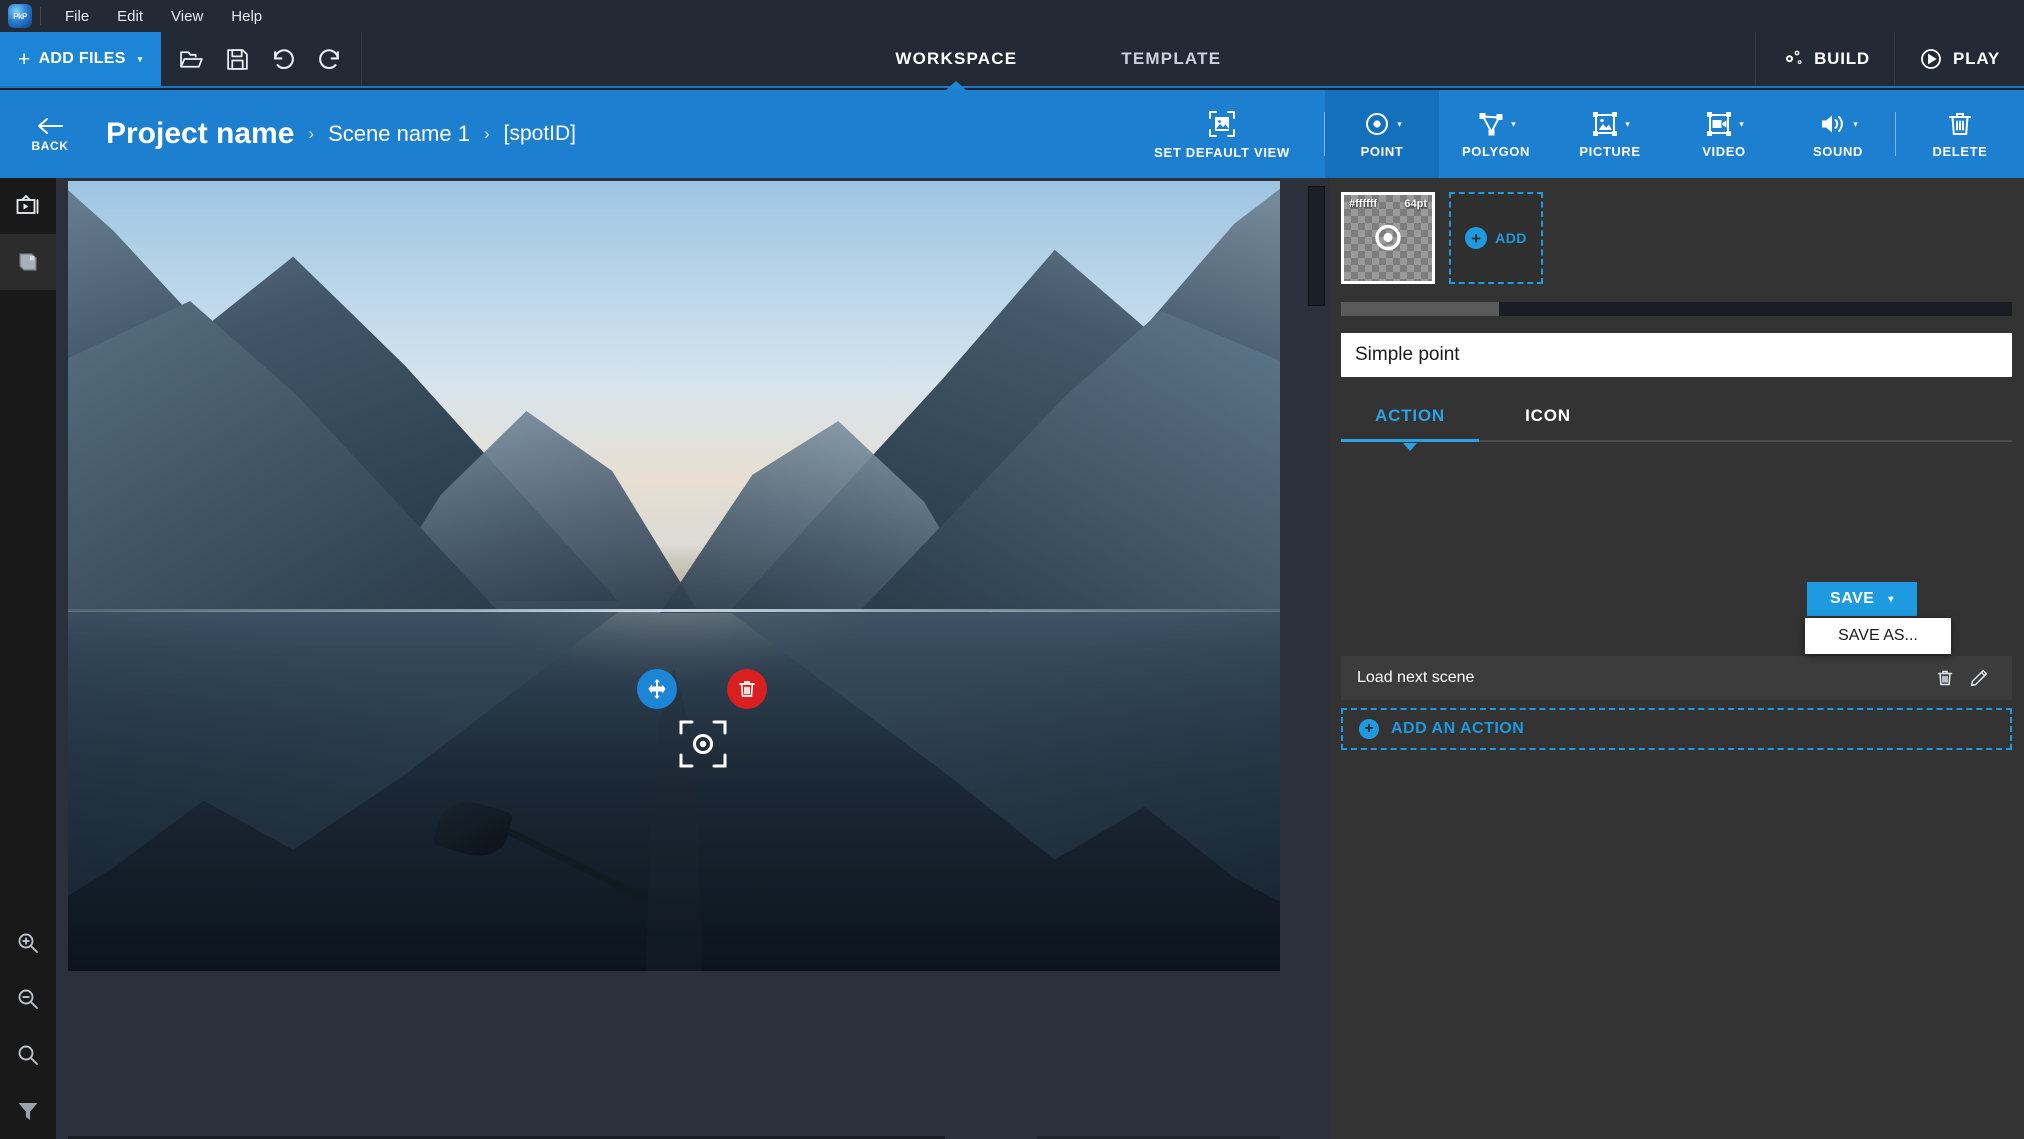 The image size is (2024, 1139). What do you see at coordinates (20, 16) in the screenshot?
I see `app-logo: PkP` at bounding box center [20, 16].